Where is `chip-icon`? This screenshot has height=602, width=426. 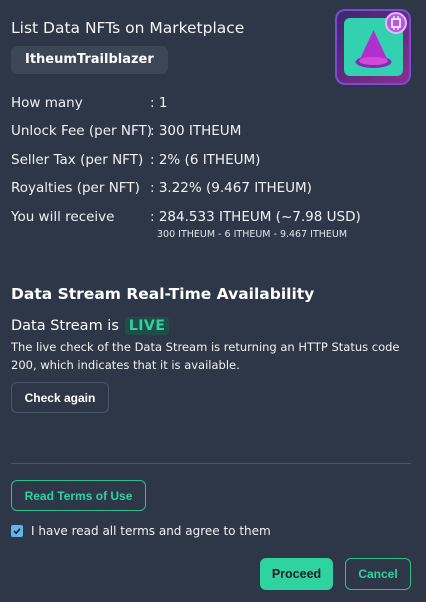 chip-icon is located at coordinates (396, 23).